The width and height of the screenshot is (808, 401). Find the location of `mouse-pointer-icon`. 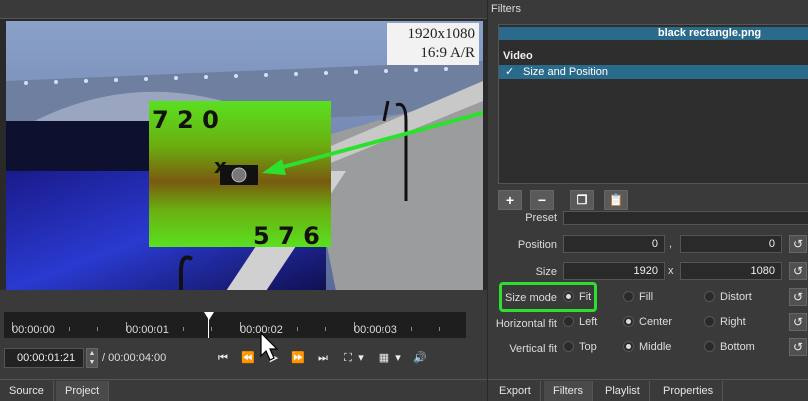

mouse-pointer-icon is located at coordinates (269, 346).